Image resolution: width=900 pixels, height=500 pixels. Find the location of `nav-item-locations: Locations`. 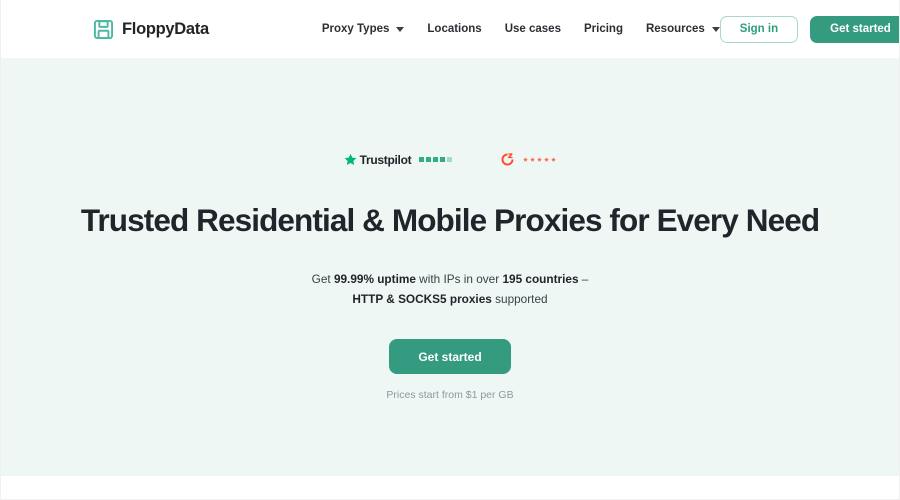

nav-item-locations: Locations is located at coordinates (454, 29).